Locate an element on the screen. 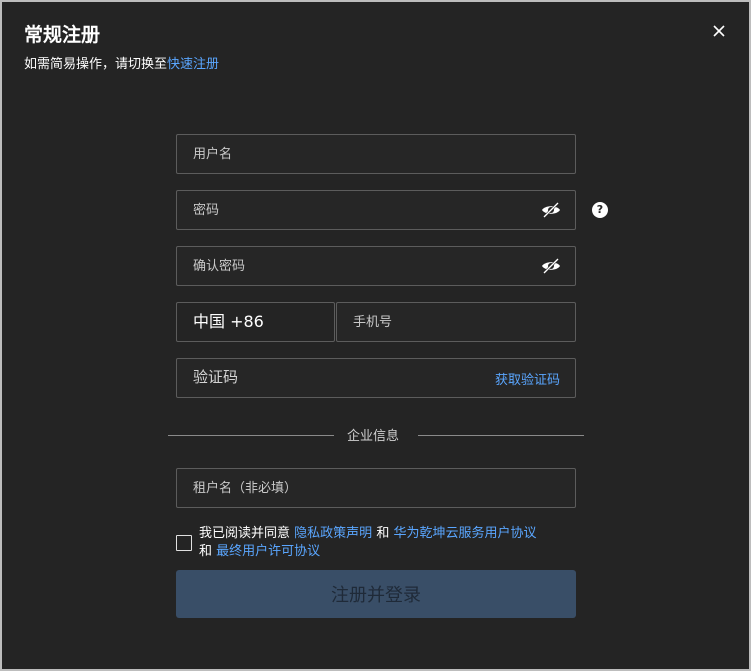  username-field is located at coordinates (376, 154).